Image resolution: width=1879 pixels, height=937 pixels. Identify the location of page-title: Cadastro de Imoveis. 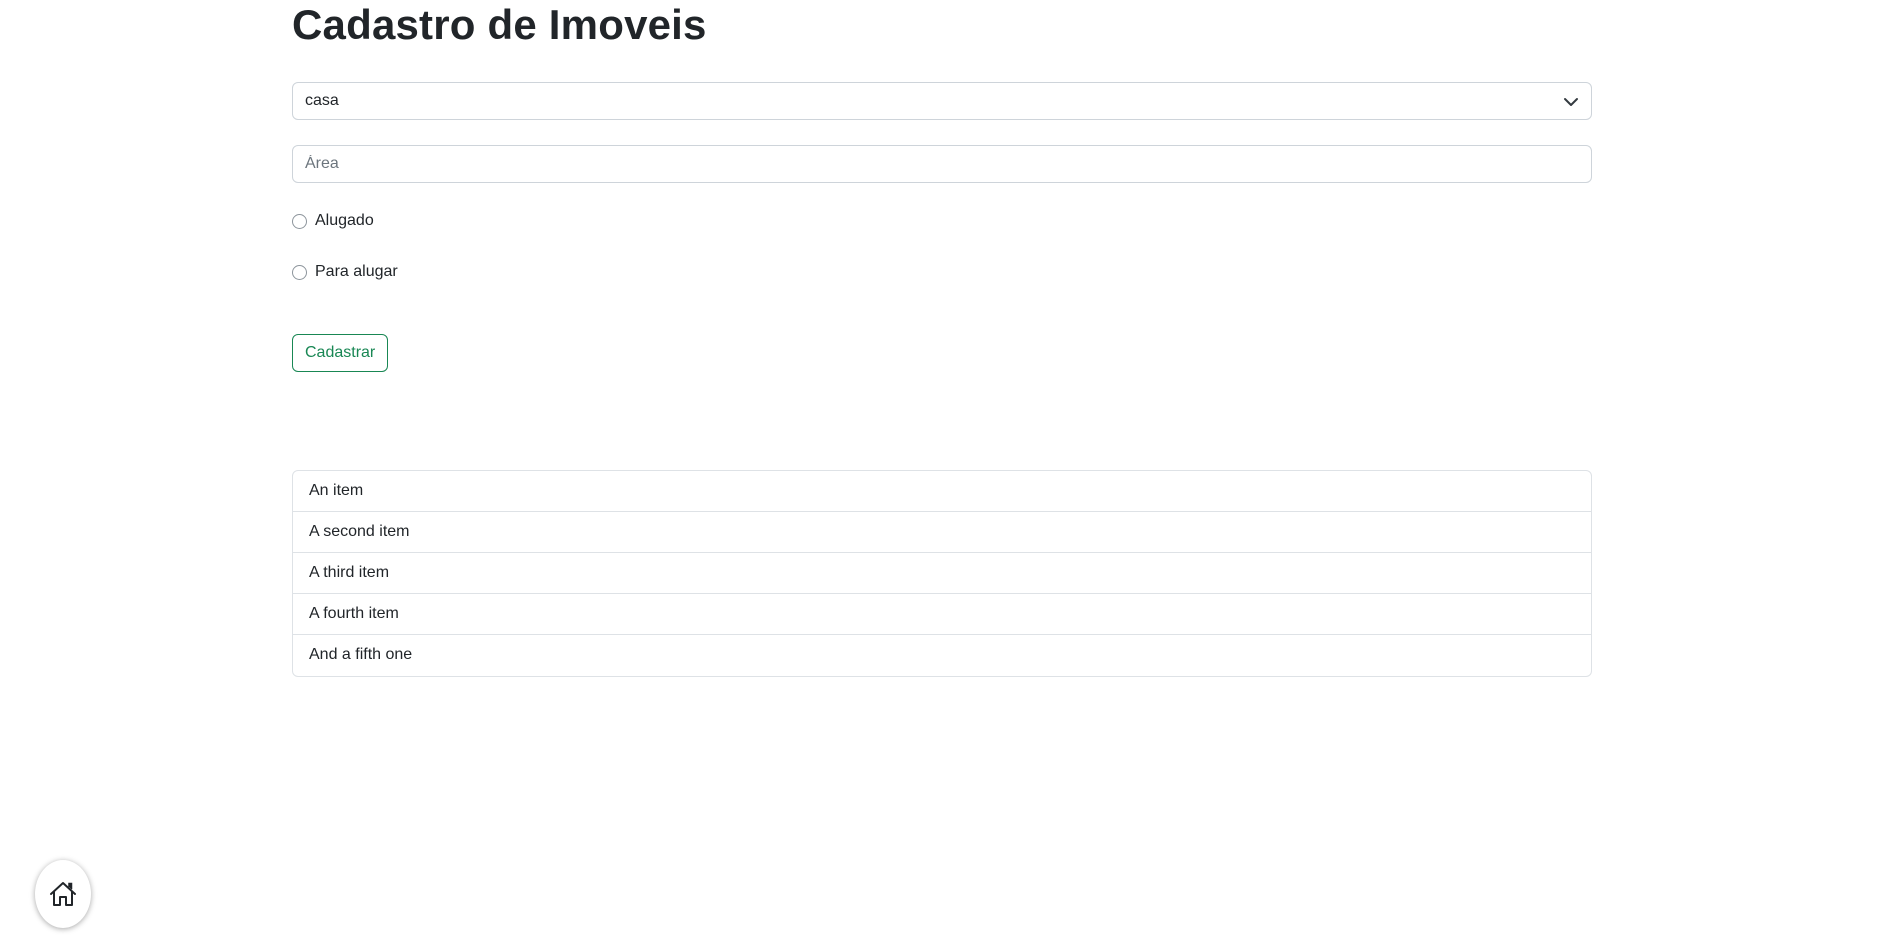
(499, 24).